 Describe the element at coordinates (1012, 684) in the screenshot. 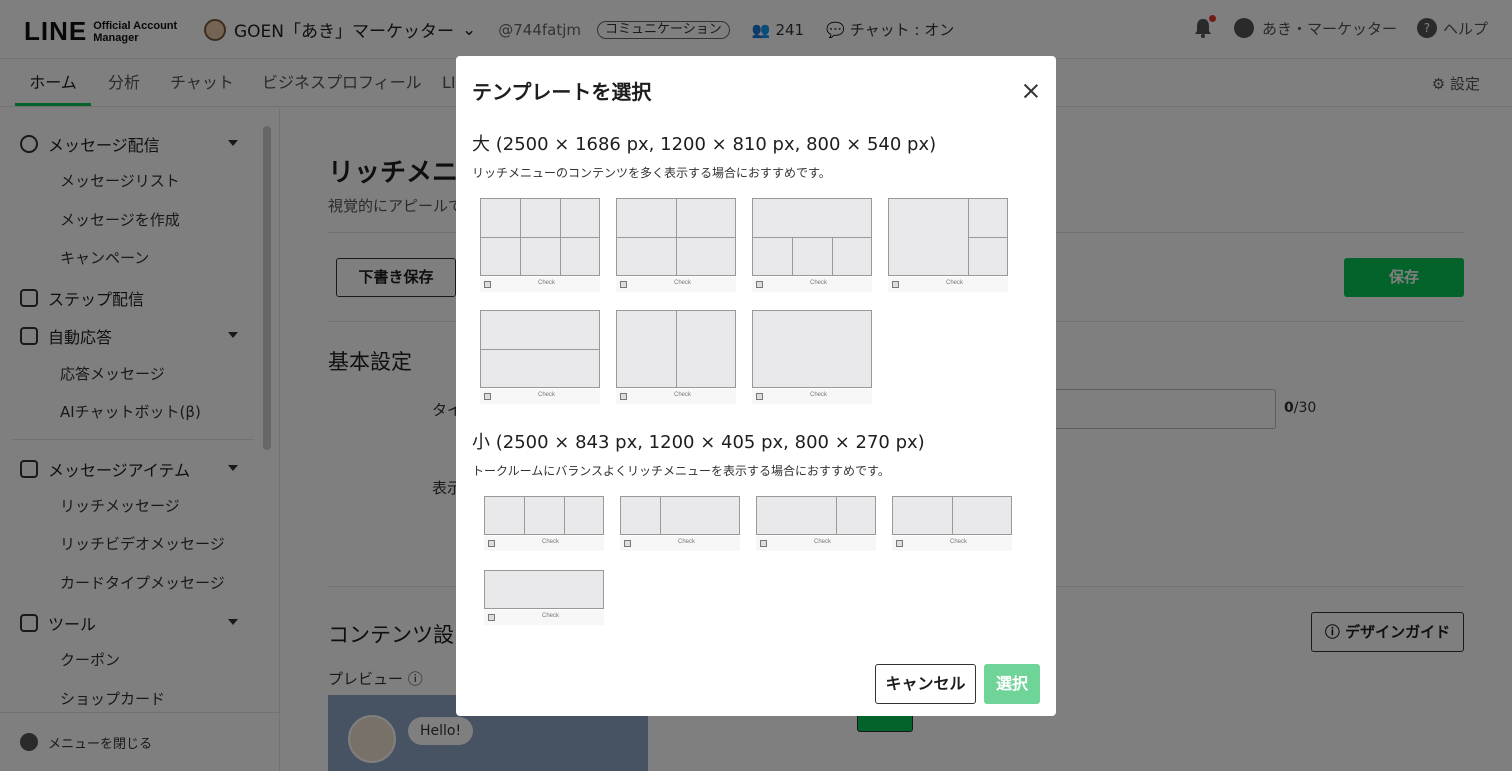

I see `select-button: 選択` at that location.